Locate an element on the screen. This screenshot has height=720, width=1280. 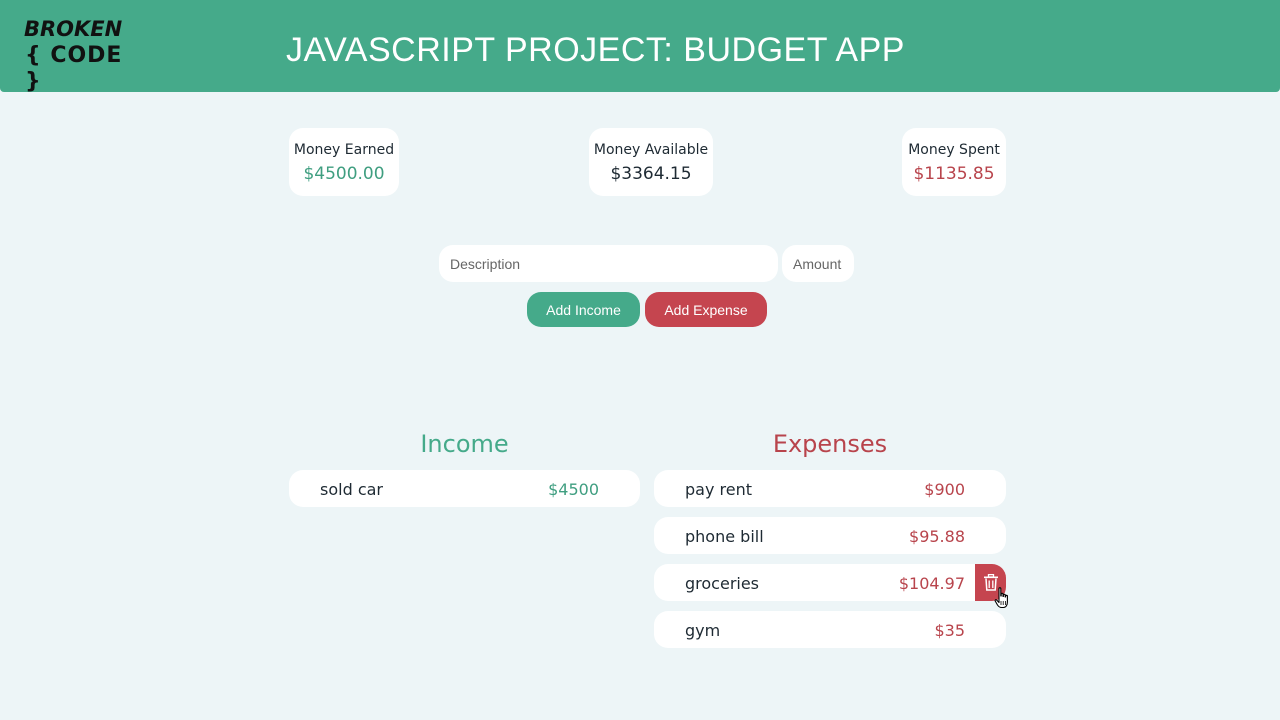
income-item-description: sold car is located at coordinates (351, 489).